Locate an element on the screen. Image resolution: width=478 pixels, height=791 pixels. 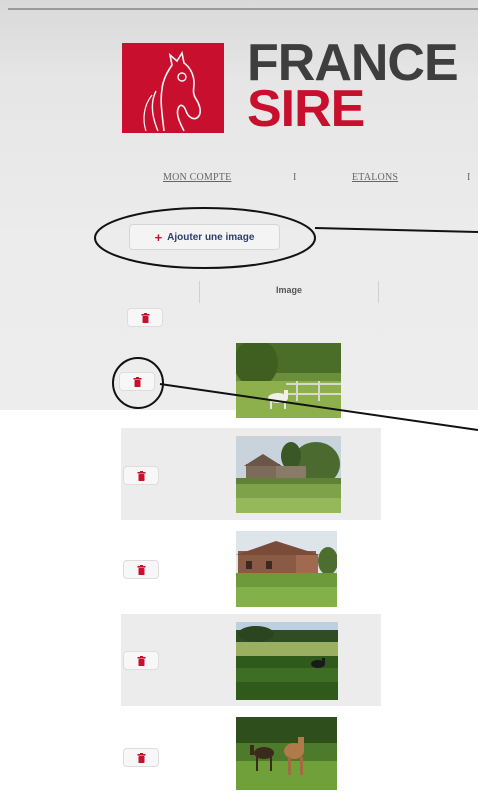
nav-etalons: ETALONS is located at coordinates (375, 177).